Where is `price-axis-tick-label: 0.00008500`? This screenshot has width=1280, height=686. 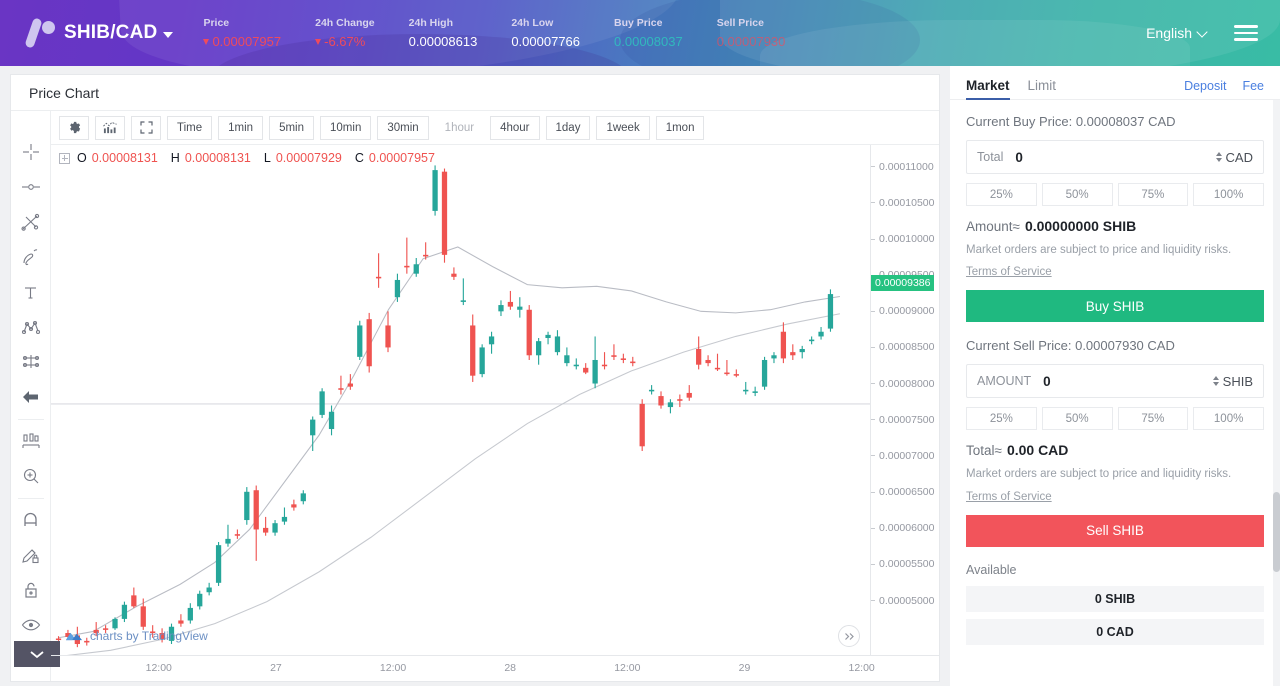
price-axis-tick-label: 0.00008500 is located at coordinates (907, 347).